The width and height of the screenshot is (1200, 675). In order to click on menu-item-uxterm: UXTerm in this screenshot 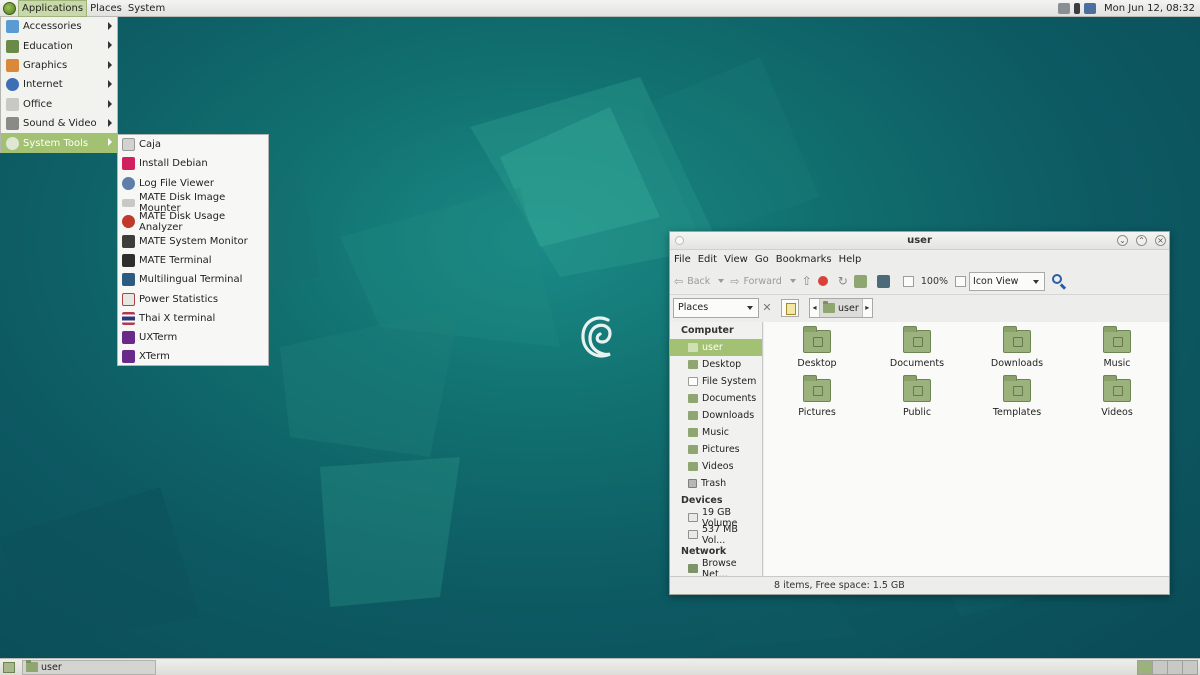, I will do `click(193, 337)`.